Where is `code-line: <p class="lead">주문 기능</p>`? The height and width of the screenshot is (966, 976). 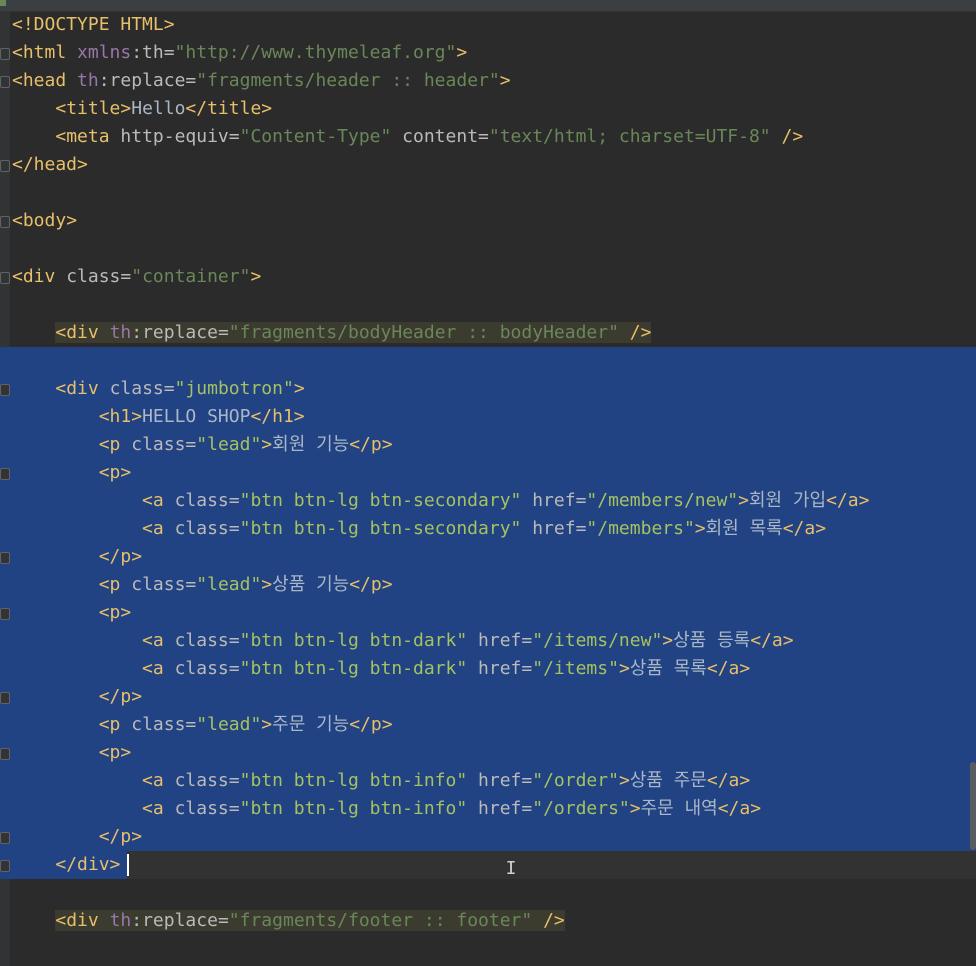 code-line: <p class="lead">주문 기능</p> is located at coordinates (488, 725).